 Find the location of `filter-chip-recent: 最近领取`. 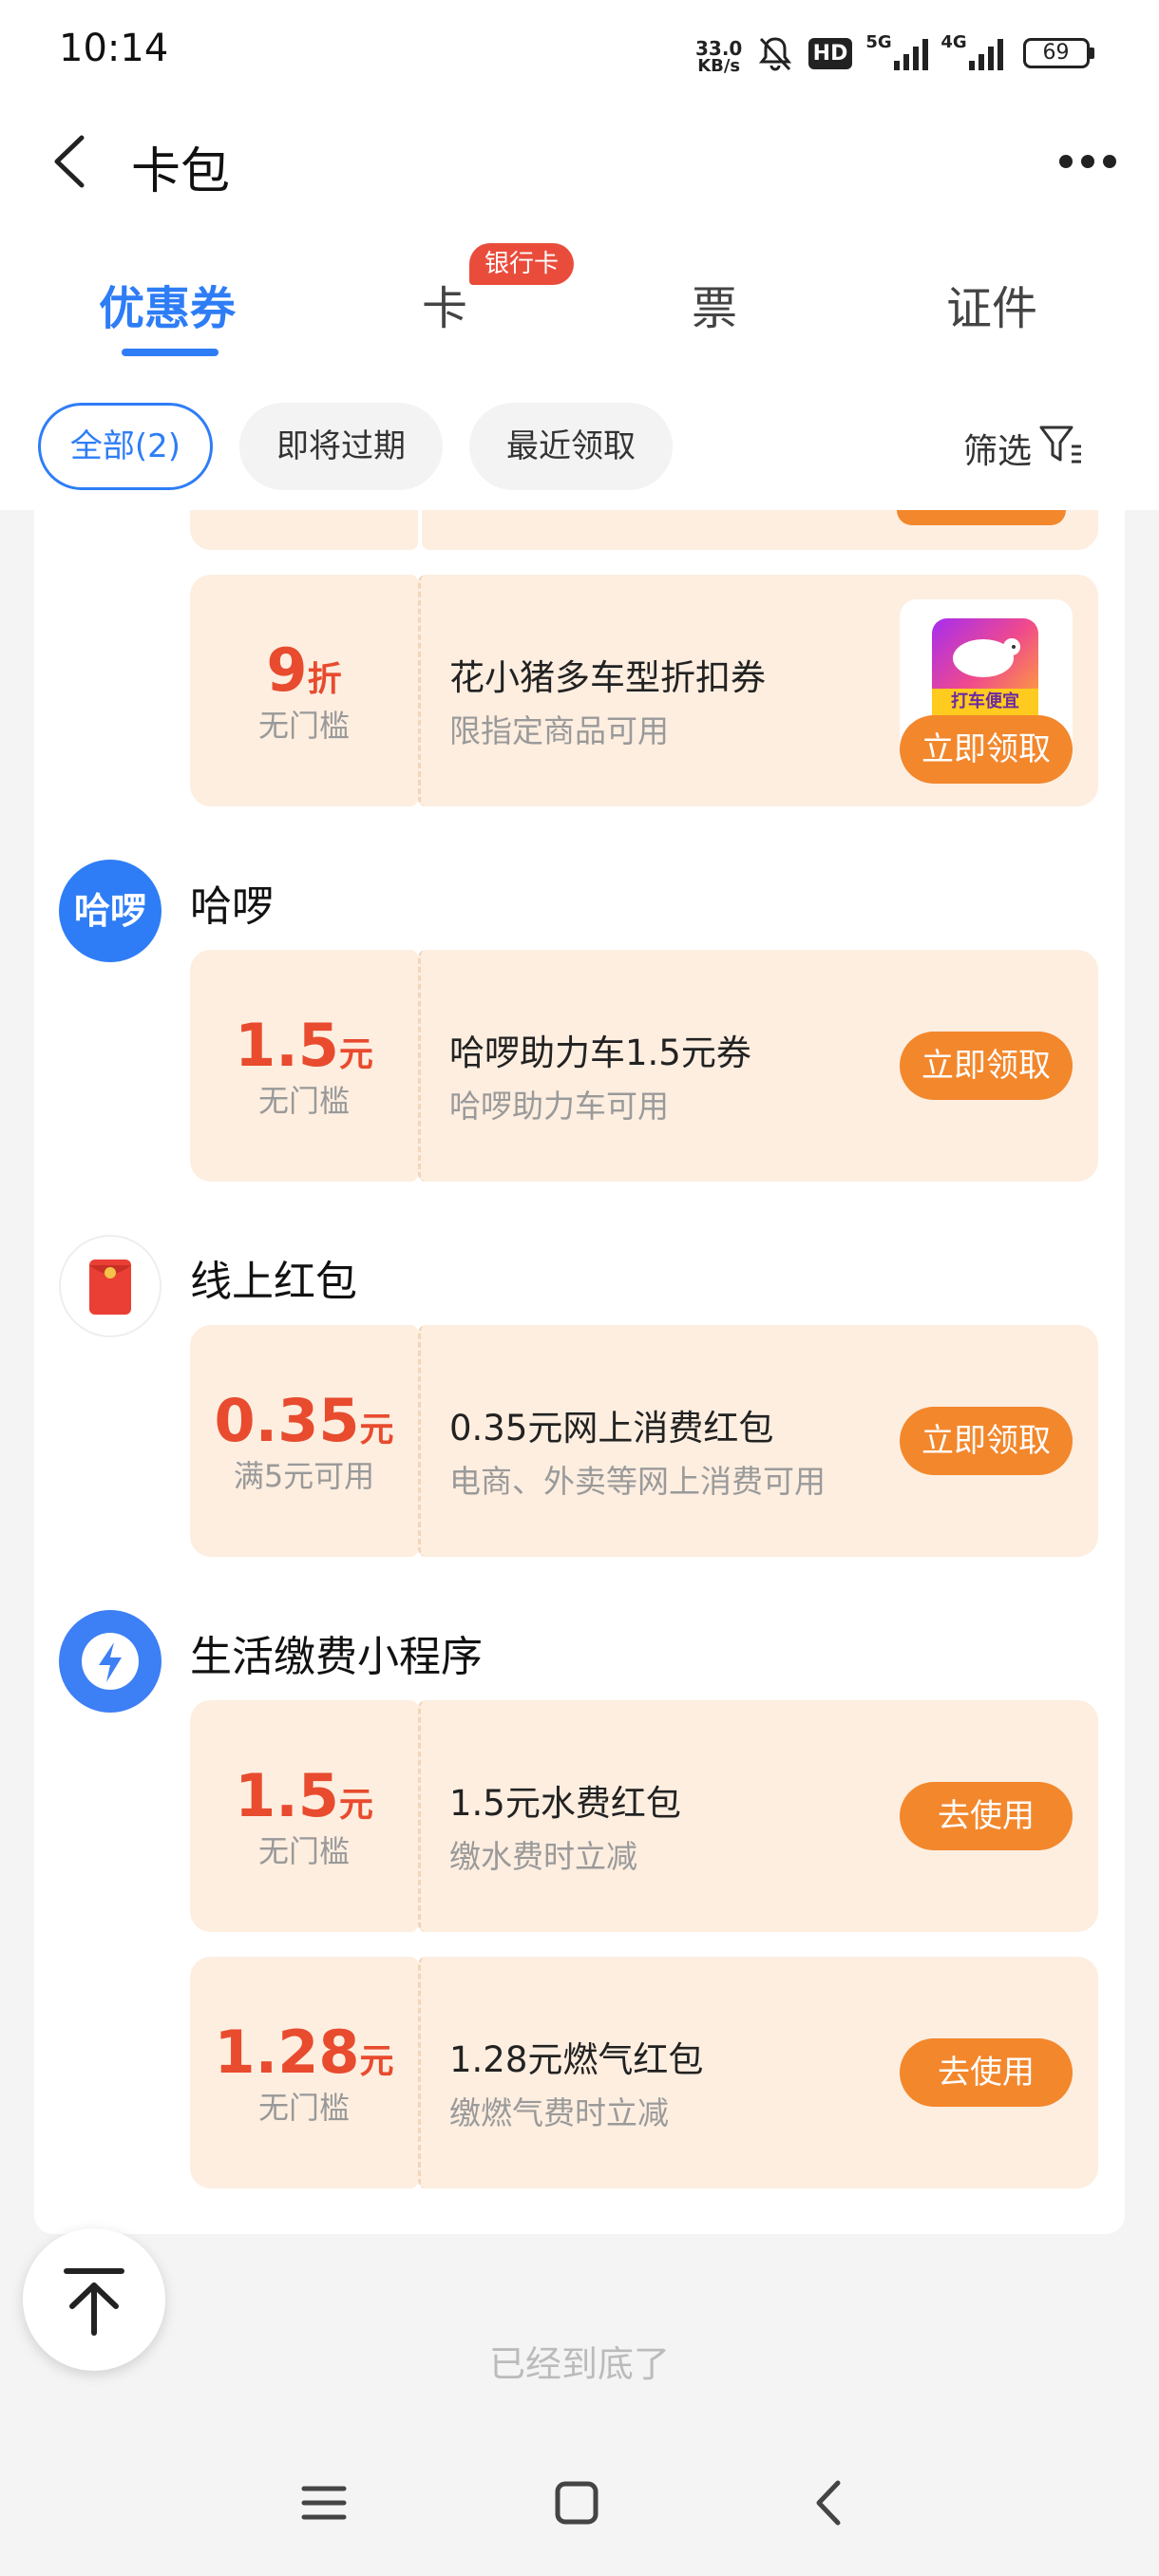

filter-chip-recent: 最近领取 is located at coordinates (571, 446).